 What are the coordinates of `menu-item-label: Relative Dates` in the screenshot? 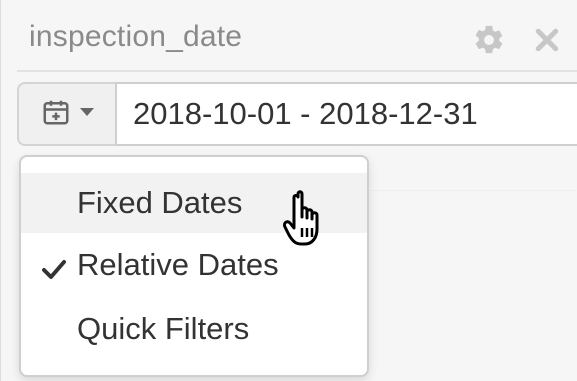 It's located at (178, 264).